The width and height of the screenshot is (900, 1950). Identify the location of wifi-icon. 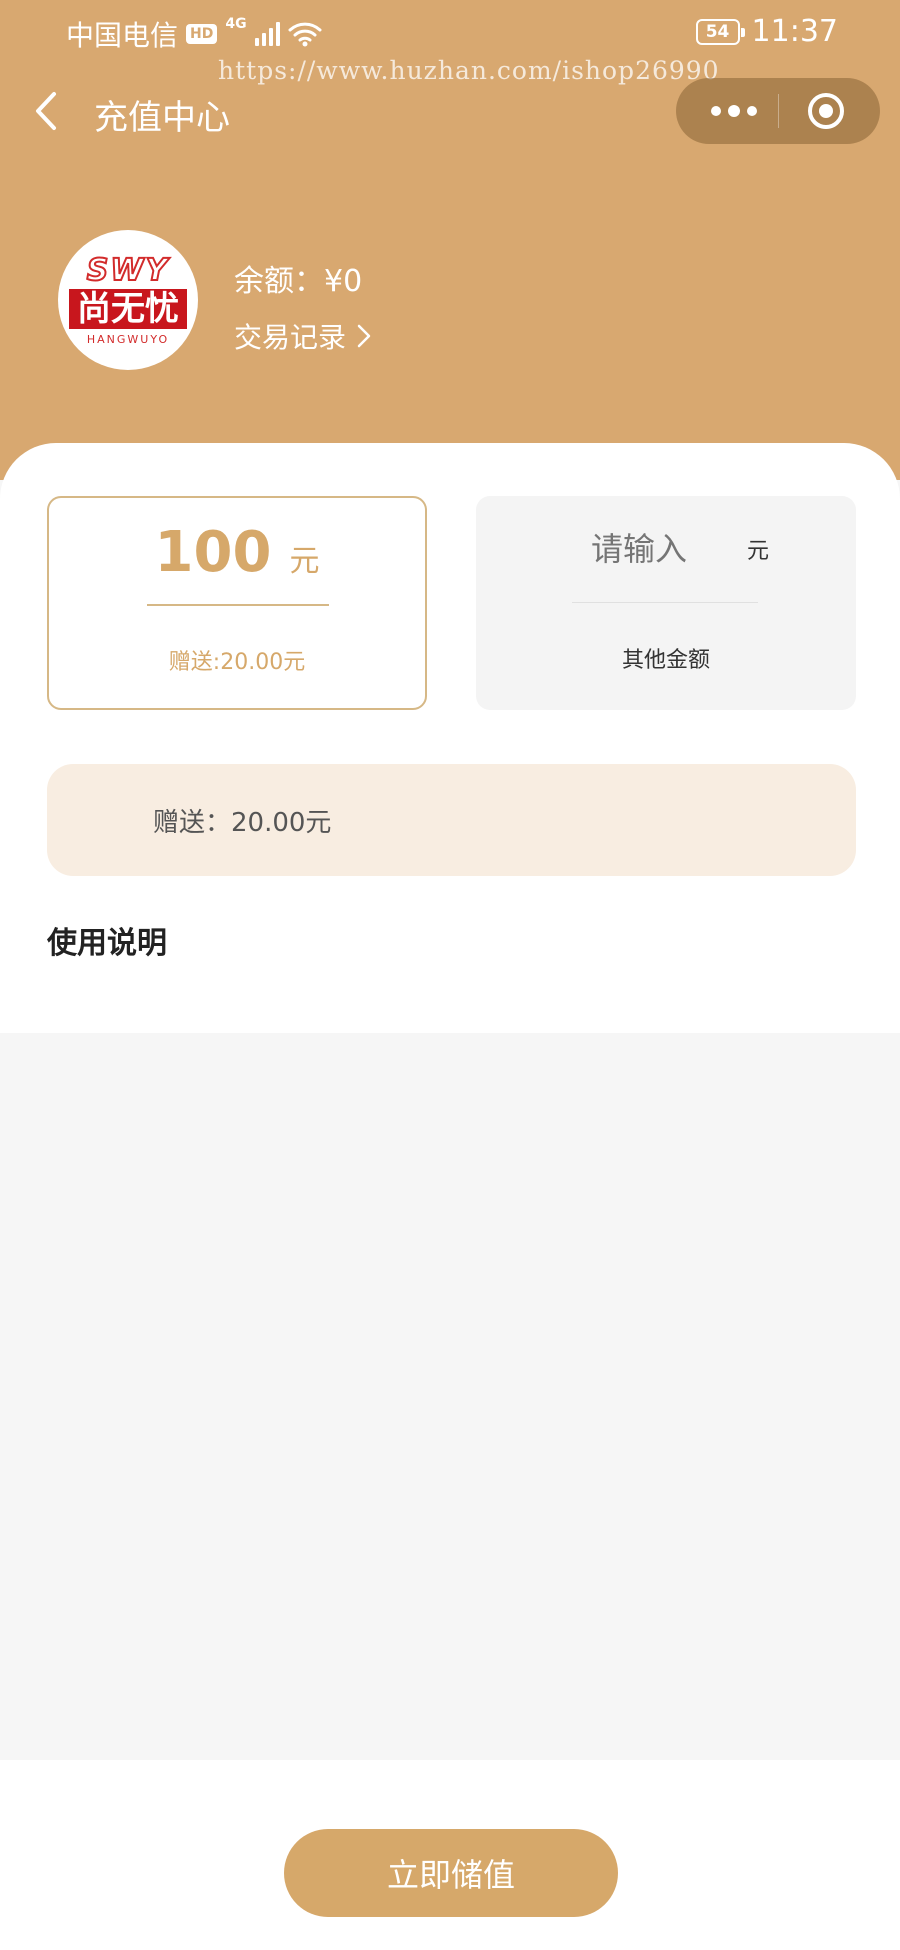
(305, 34).